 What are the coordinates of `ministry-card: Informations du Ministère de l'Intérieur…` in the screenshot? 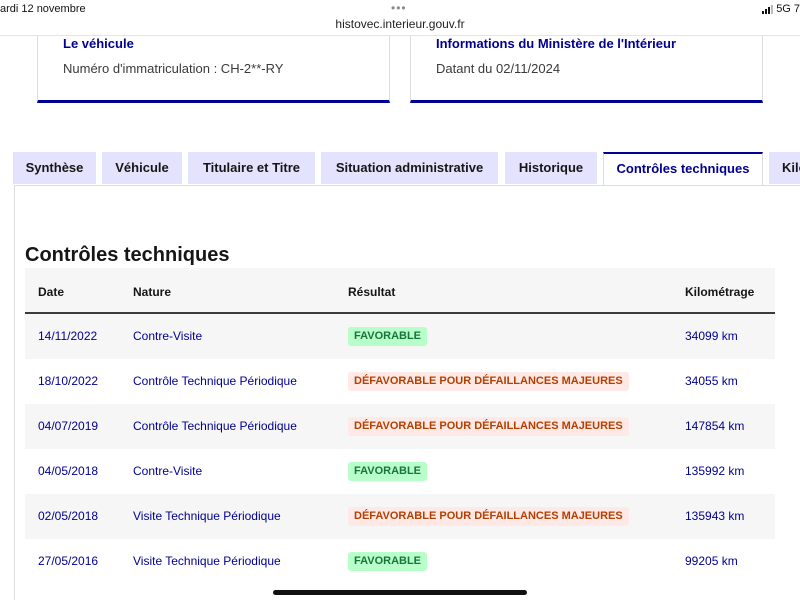 It's located at (586, 69).